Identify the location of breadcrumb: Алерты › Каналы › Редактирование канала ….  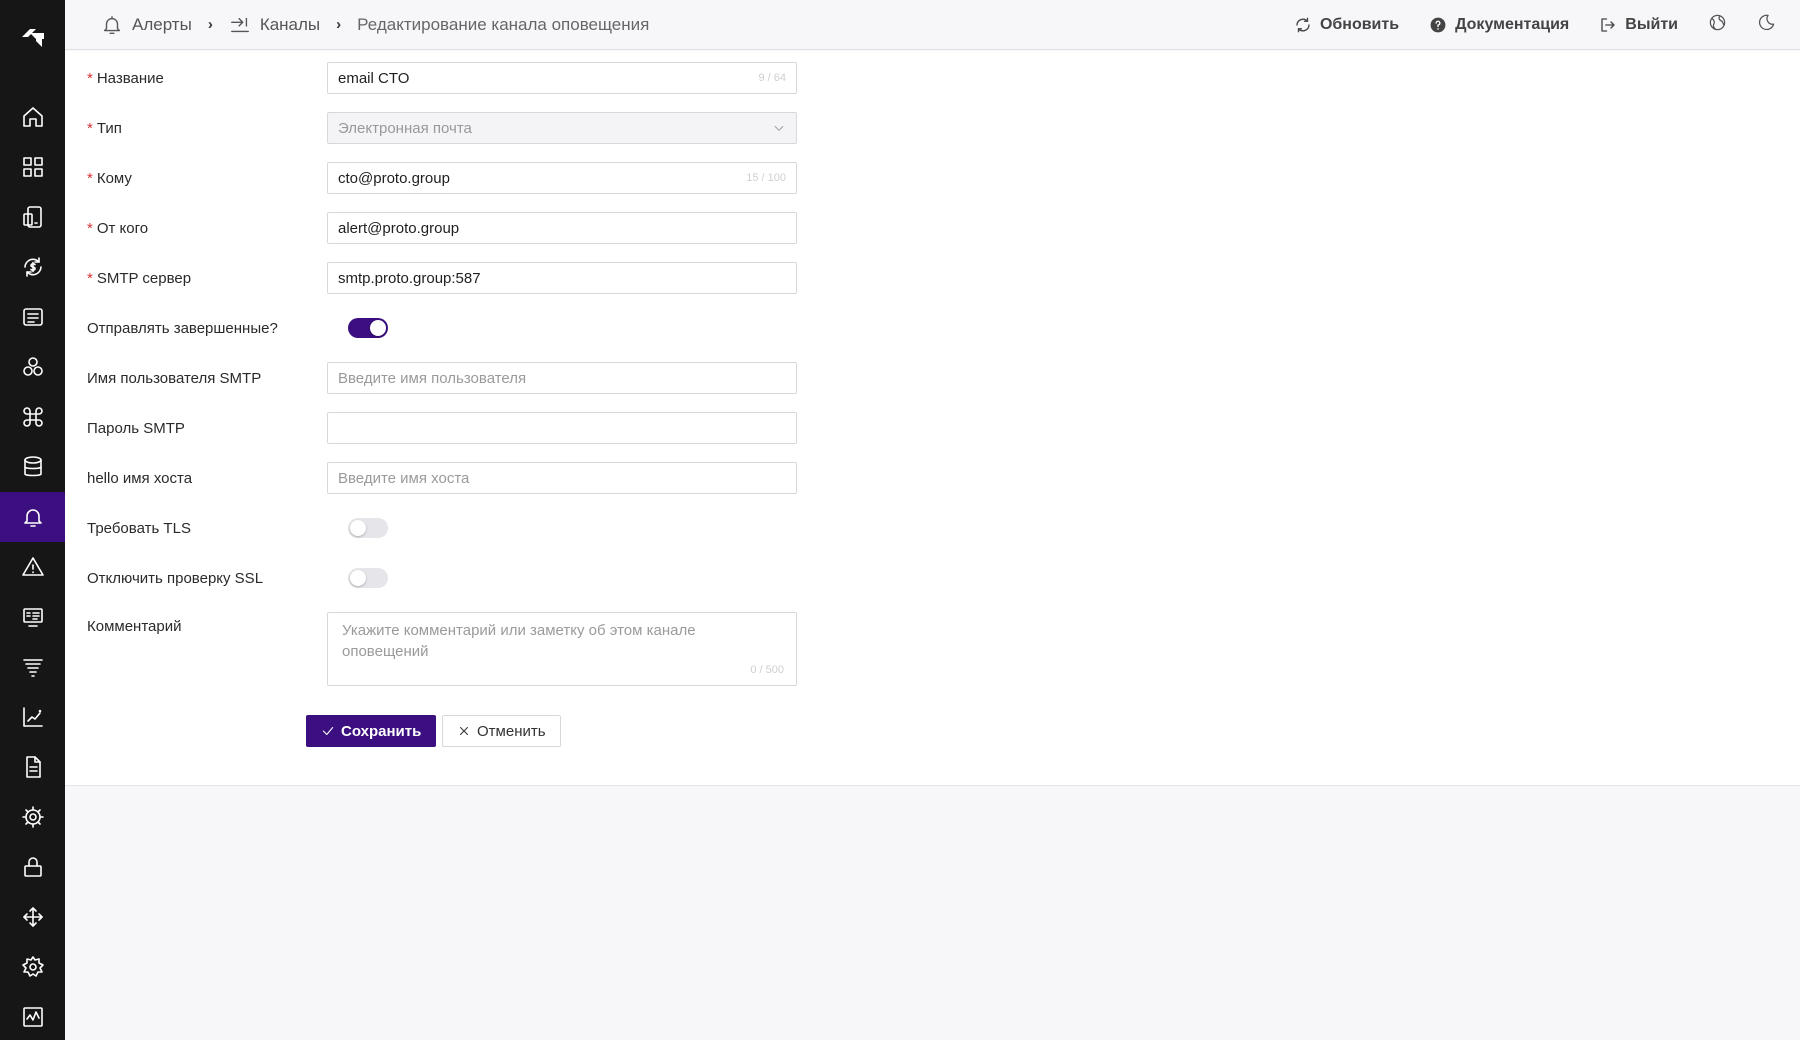
(357, 25).